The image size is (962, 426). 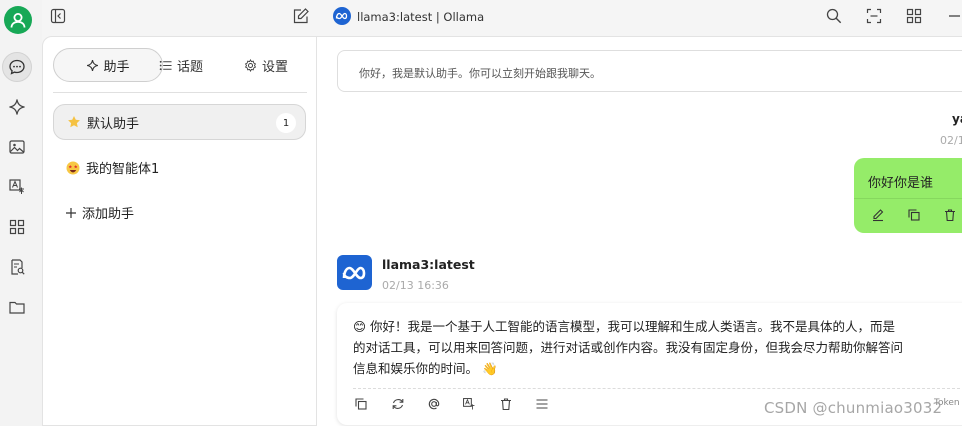 I want to click on window-title: llama3:latest | Ollama, so click(x=421, y=17).